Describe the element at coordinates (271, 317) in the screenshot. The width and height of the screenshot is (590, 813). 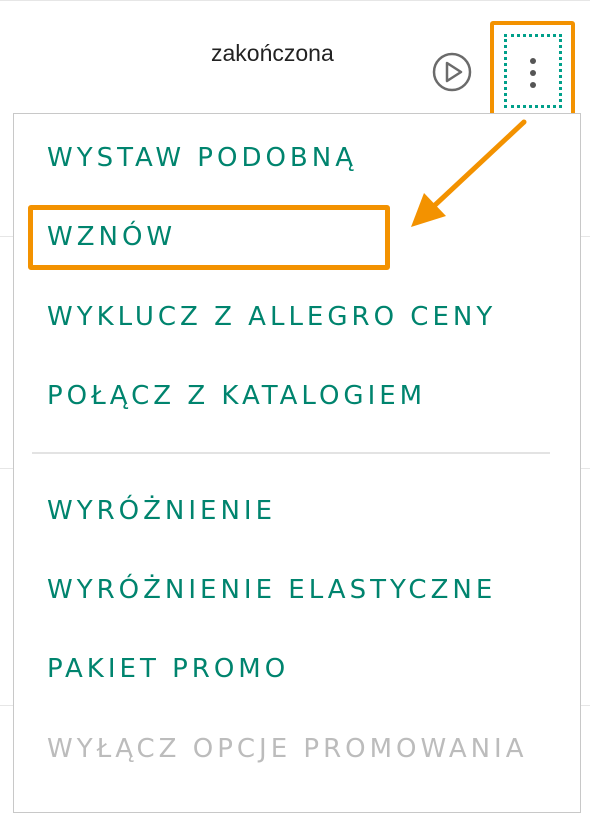
I see `menu-item-exclude-allegro-prices: WYKLUCZ Z ALLEGRO CENY` at that location.